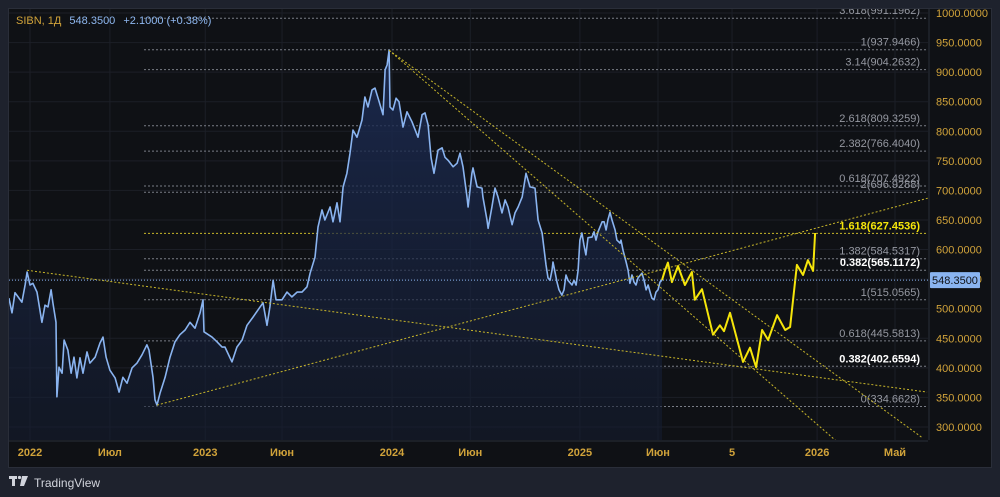 The image size is (1000, 497). What do you see at coordinates (959, 339) in the screenshot?
I see `price-tick-label: 450.0000` at bounding box center [959, 339].